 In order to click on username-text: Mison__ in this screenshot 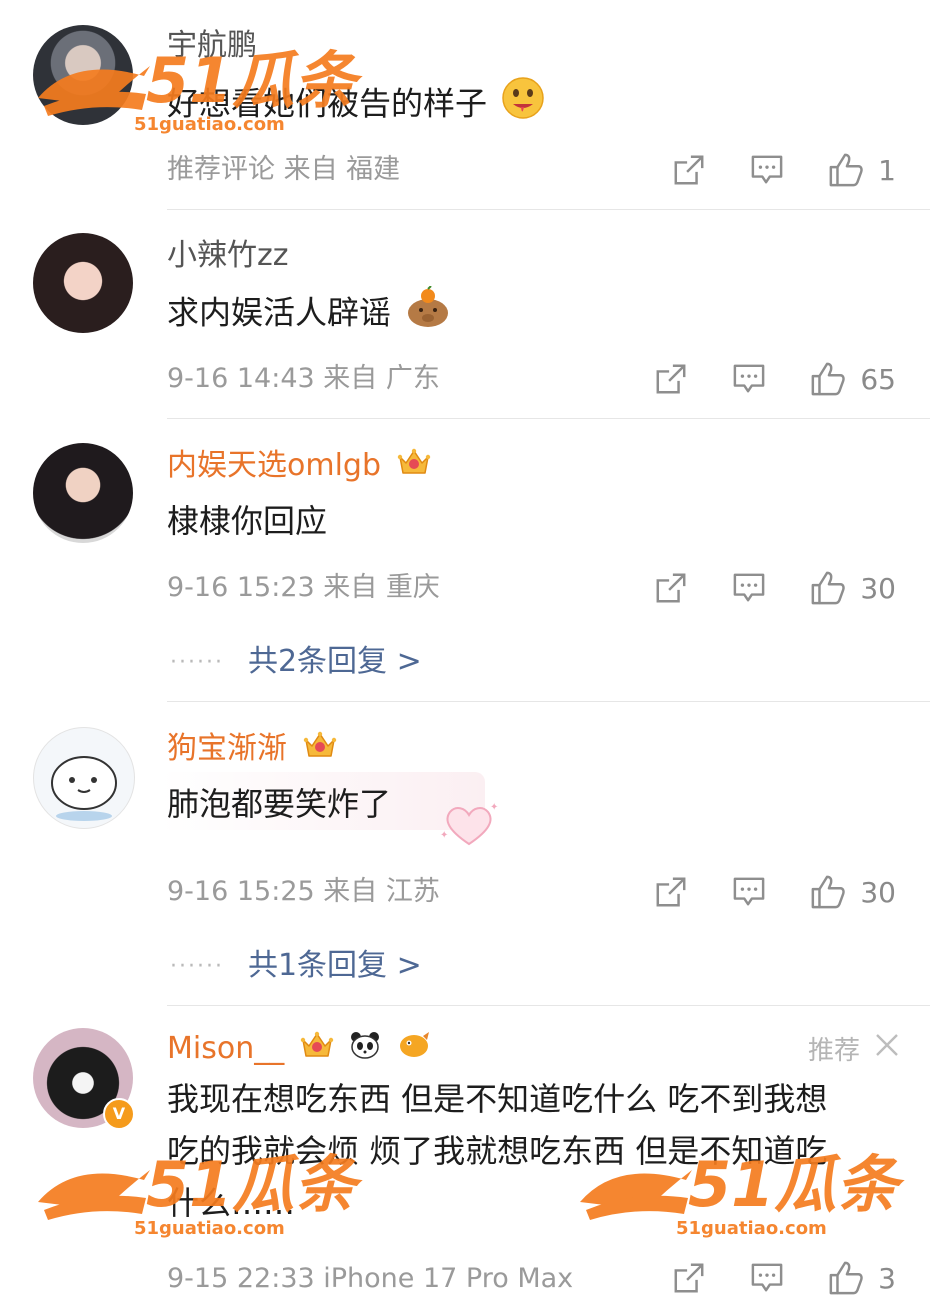, I will do `click(226, 1048)`.